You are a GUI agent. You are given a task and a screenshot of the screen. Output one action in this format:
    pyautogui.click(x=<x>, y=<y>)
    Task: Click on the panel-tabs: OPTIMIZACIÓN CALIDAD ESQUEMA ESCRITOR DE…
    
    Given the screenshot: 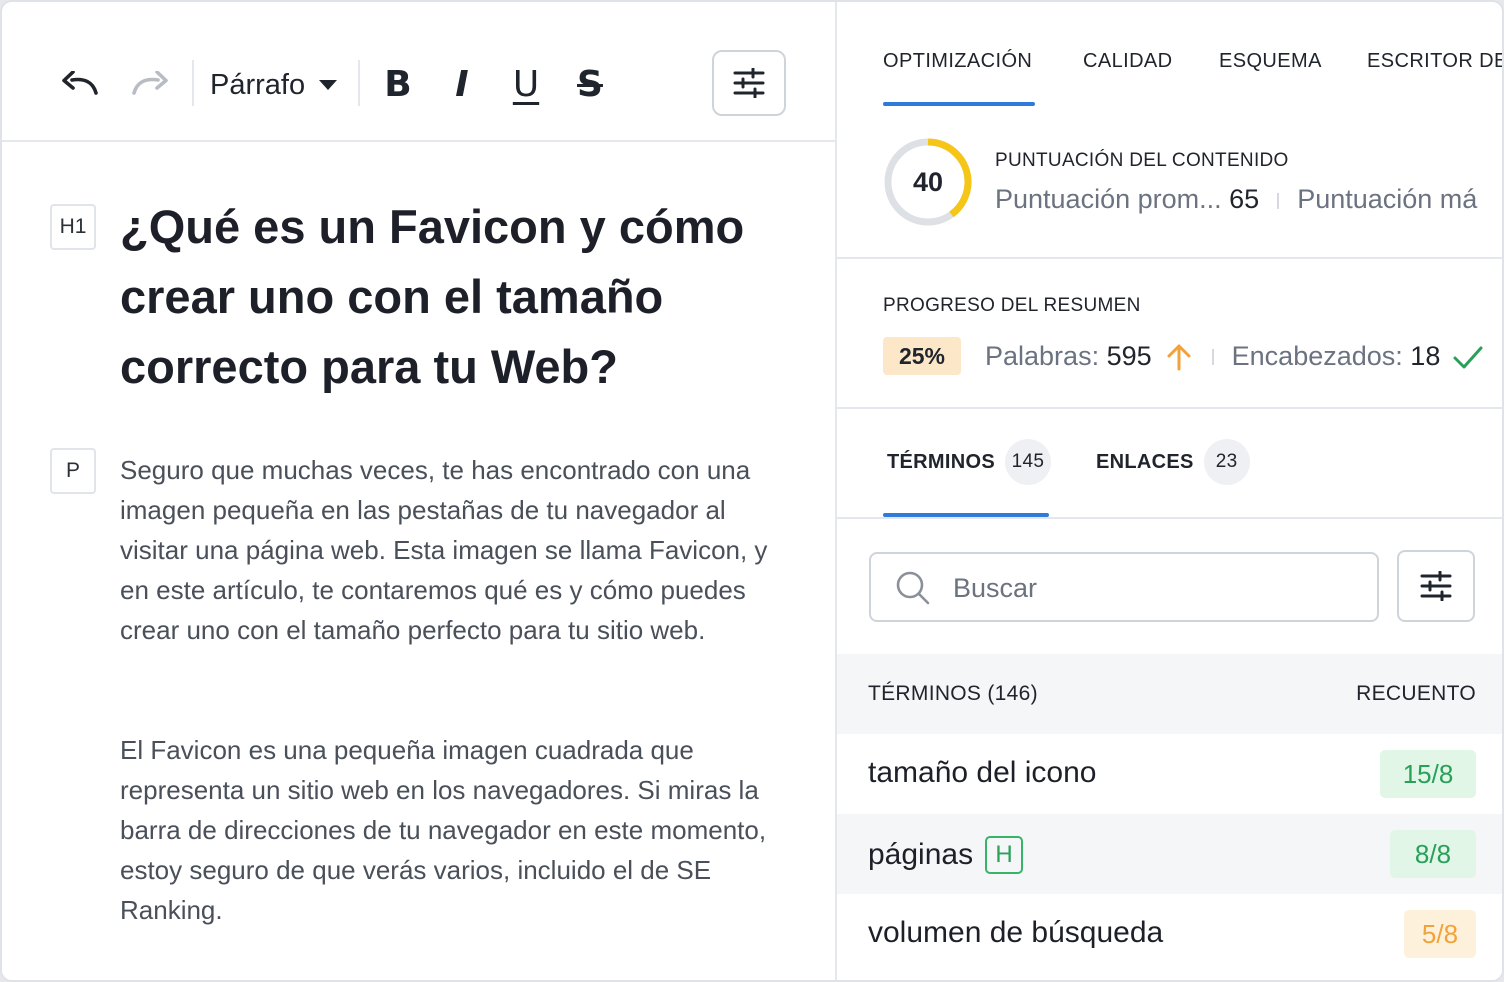 What is the action you would take?
    pyautogui.click(x=1169, y=55)
    